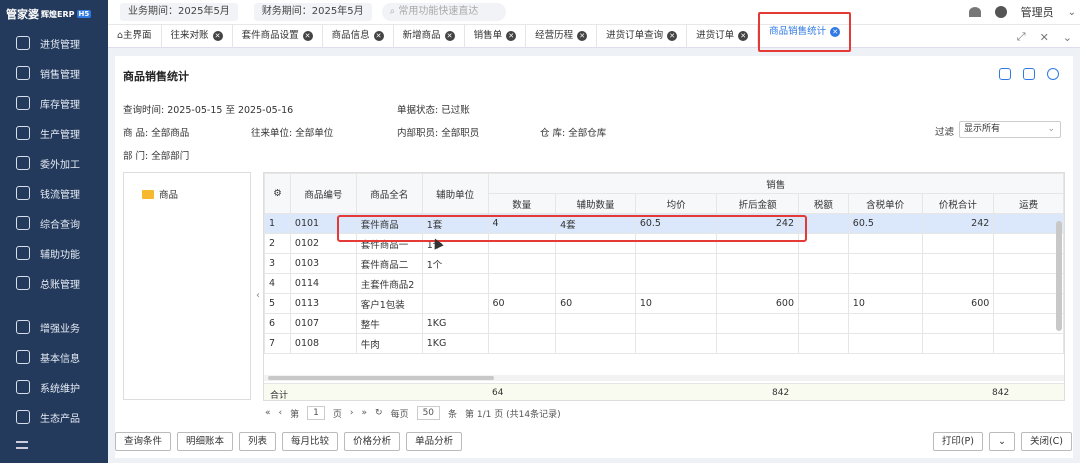 This screenshot has width=1080, height=463. What do you see at coordinates (443, 12) in the screenshot?
I see `search-input: ⌕ 常用功能快速直达` at bounding box center [443, 12].